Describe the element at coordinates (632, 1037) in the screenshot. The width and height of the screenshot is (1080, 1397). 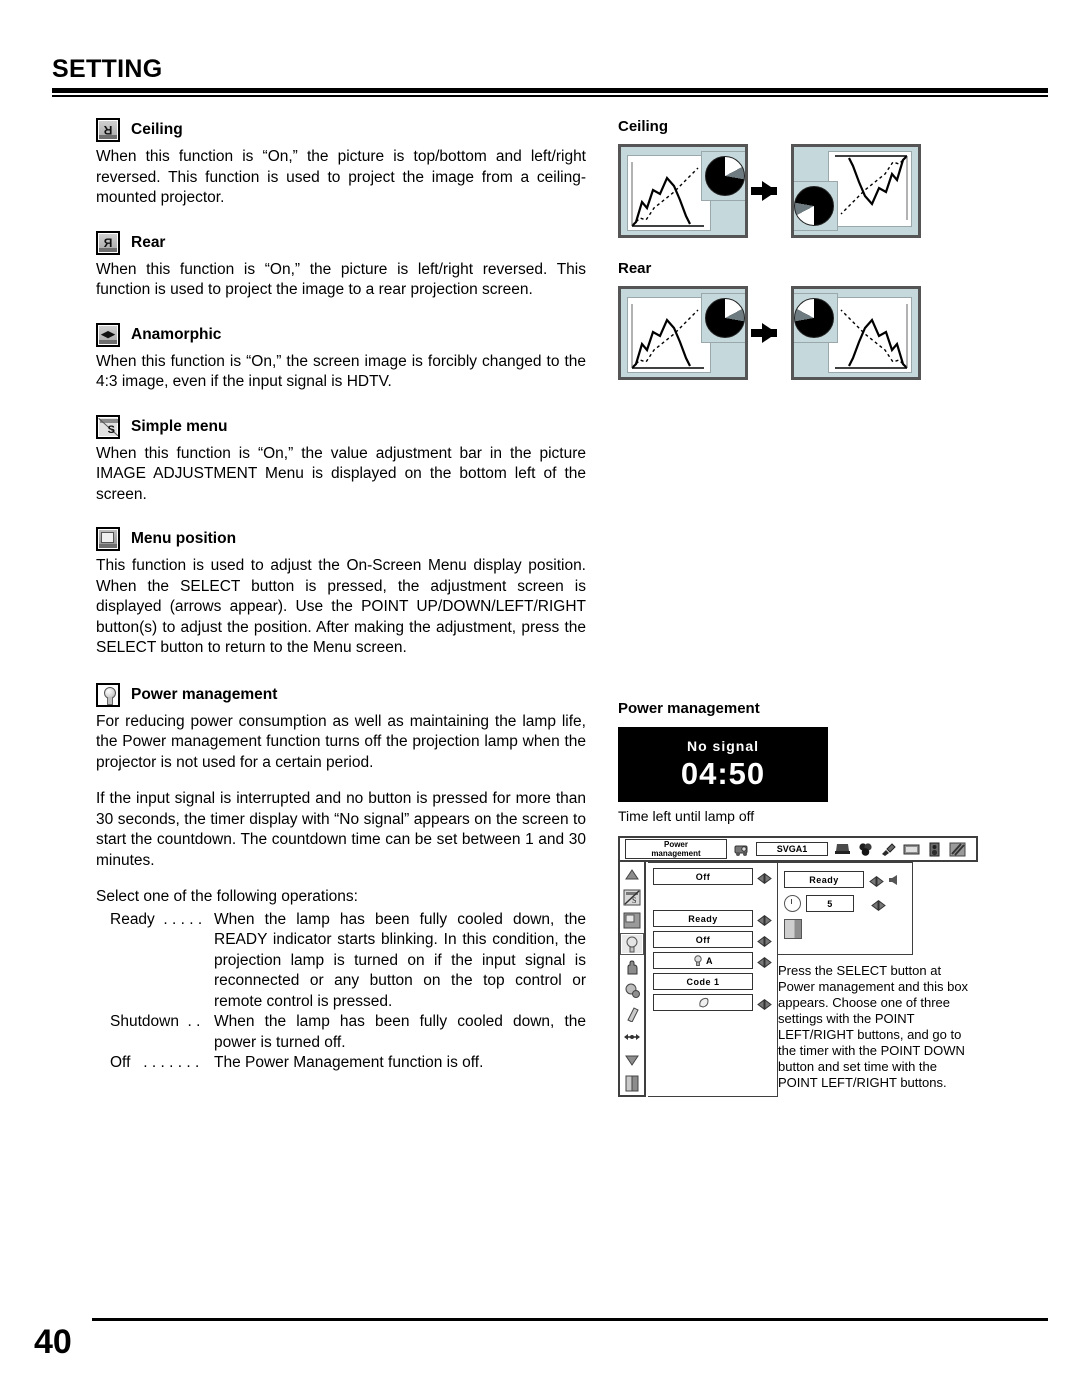
I see `usb-icon` at that location.